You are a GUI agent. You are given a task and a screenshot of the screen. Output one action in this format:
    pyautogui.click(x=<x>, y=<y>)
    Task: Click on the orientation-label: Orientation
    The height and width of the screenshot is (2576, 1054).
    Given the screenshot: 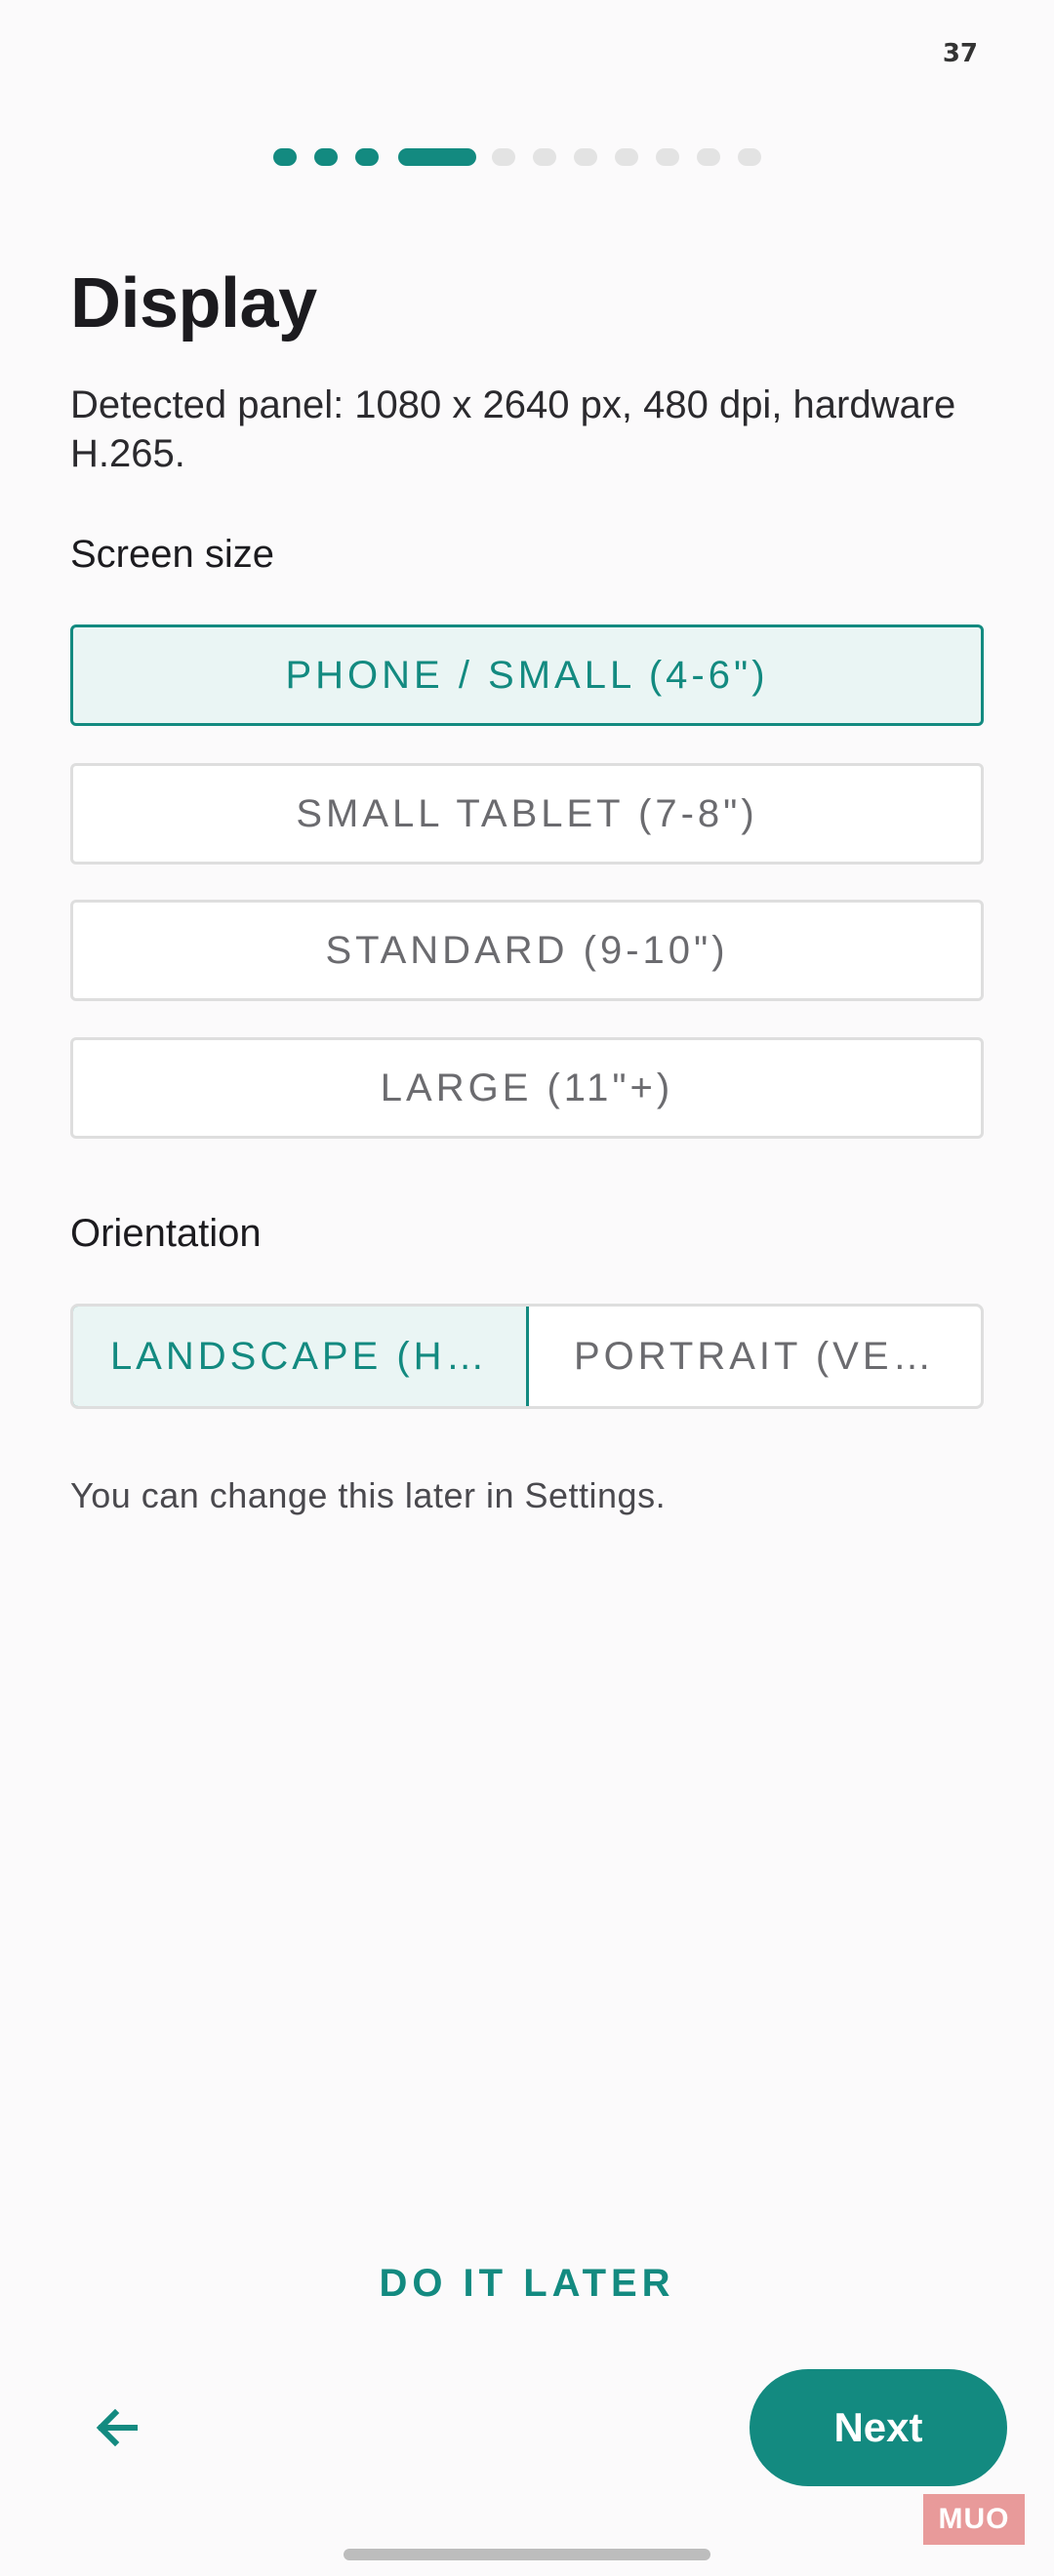 What is the action you would take?
    pyautogui.click(x=166, y=1233)
    